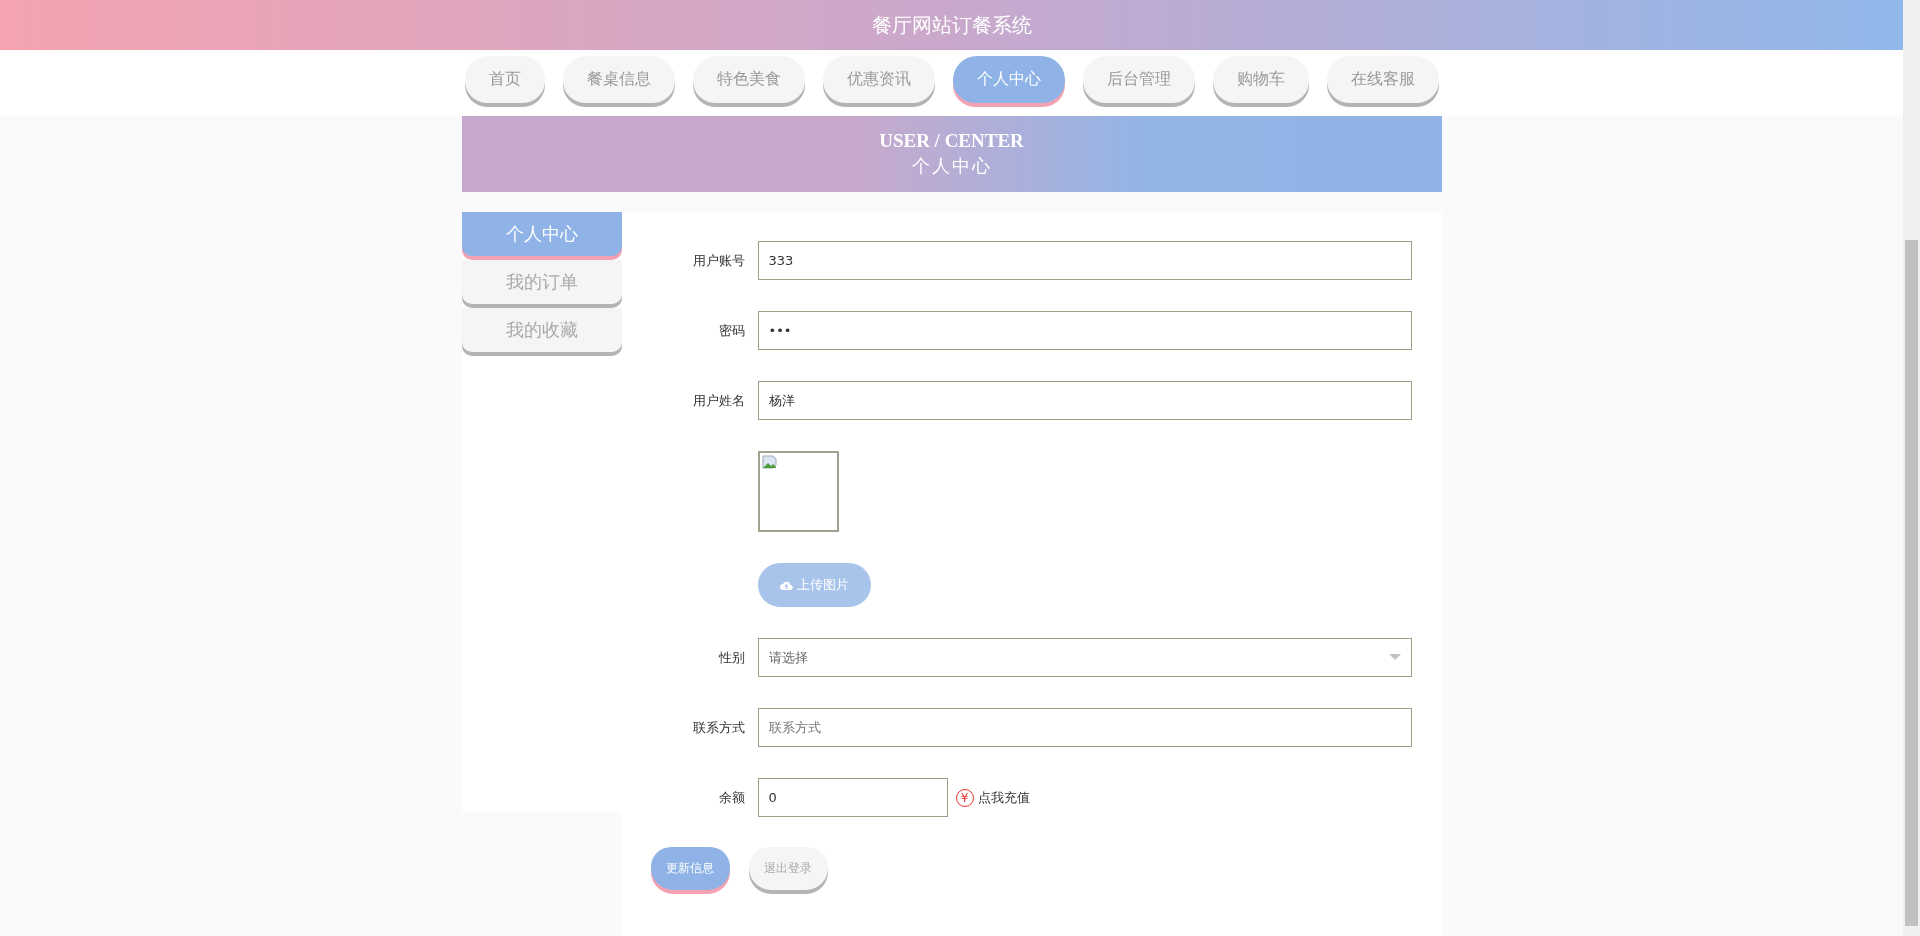 The image size is (1920, 936). What do you see at coordinates (731, 330) in the screenshot?
I see `field-label: 密码` at bounding box center [731, 330].